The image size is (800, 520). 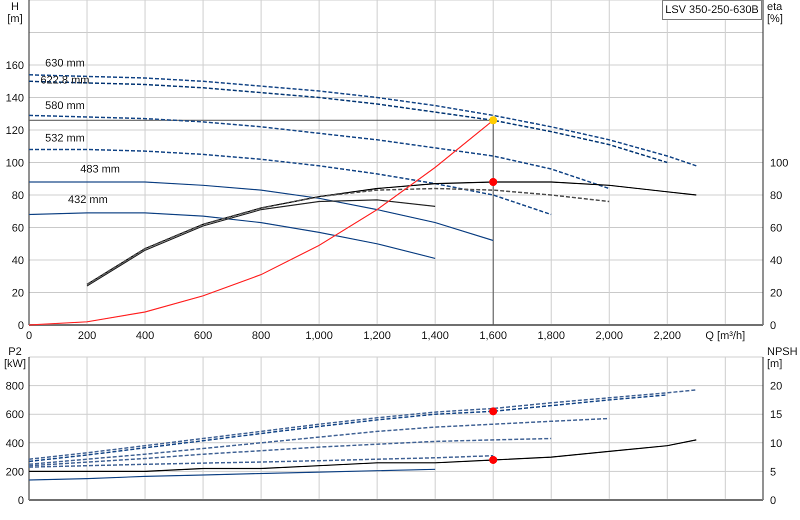 What do you see at coordinates (15, 472) in the screenshot?
I see `y-tick-label: 200` at bounding box center [15, 472].